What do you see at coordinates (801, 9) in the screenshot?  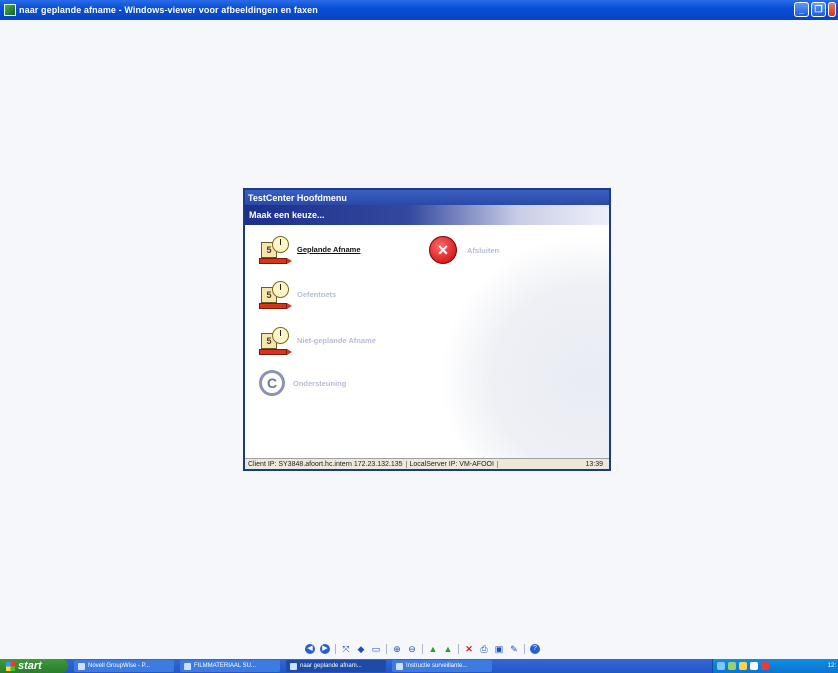 I see `minimize-button: _` at bounding box center [801, 9].